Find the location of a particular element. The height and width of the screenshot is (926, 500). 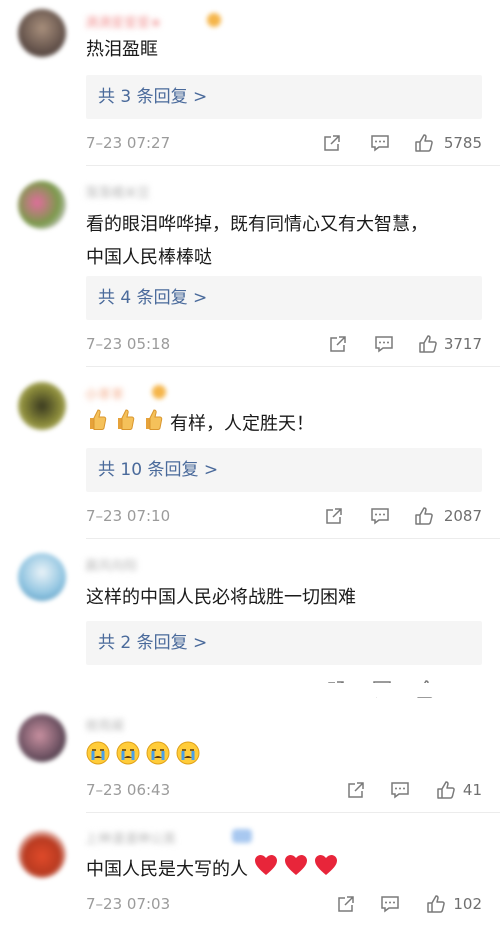

comment-text-body: 有样，人定胜天！ is located at coordinates (242, 424).